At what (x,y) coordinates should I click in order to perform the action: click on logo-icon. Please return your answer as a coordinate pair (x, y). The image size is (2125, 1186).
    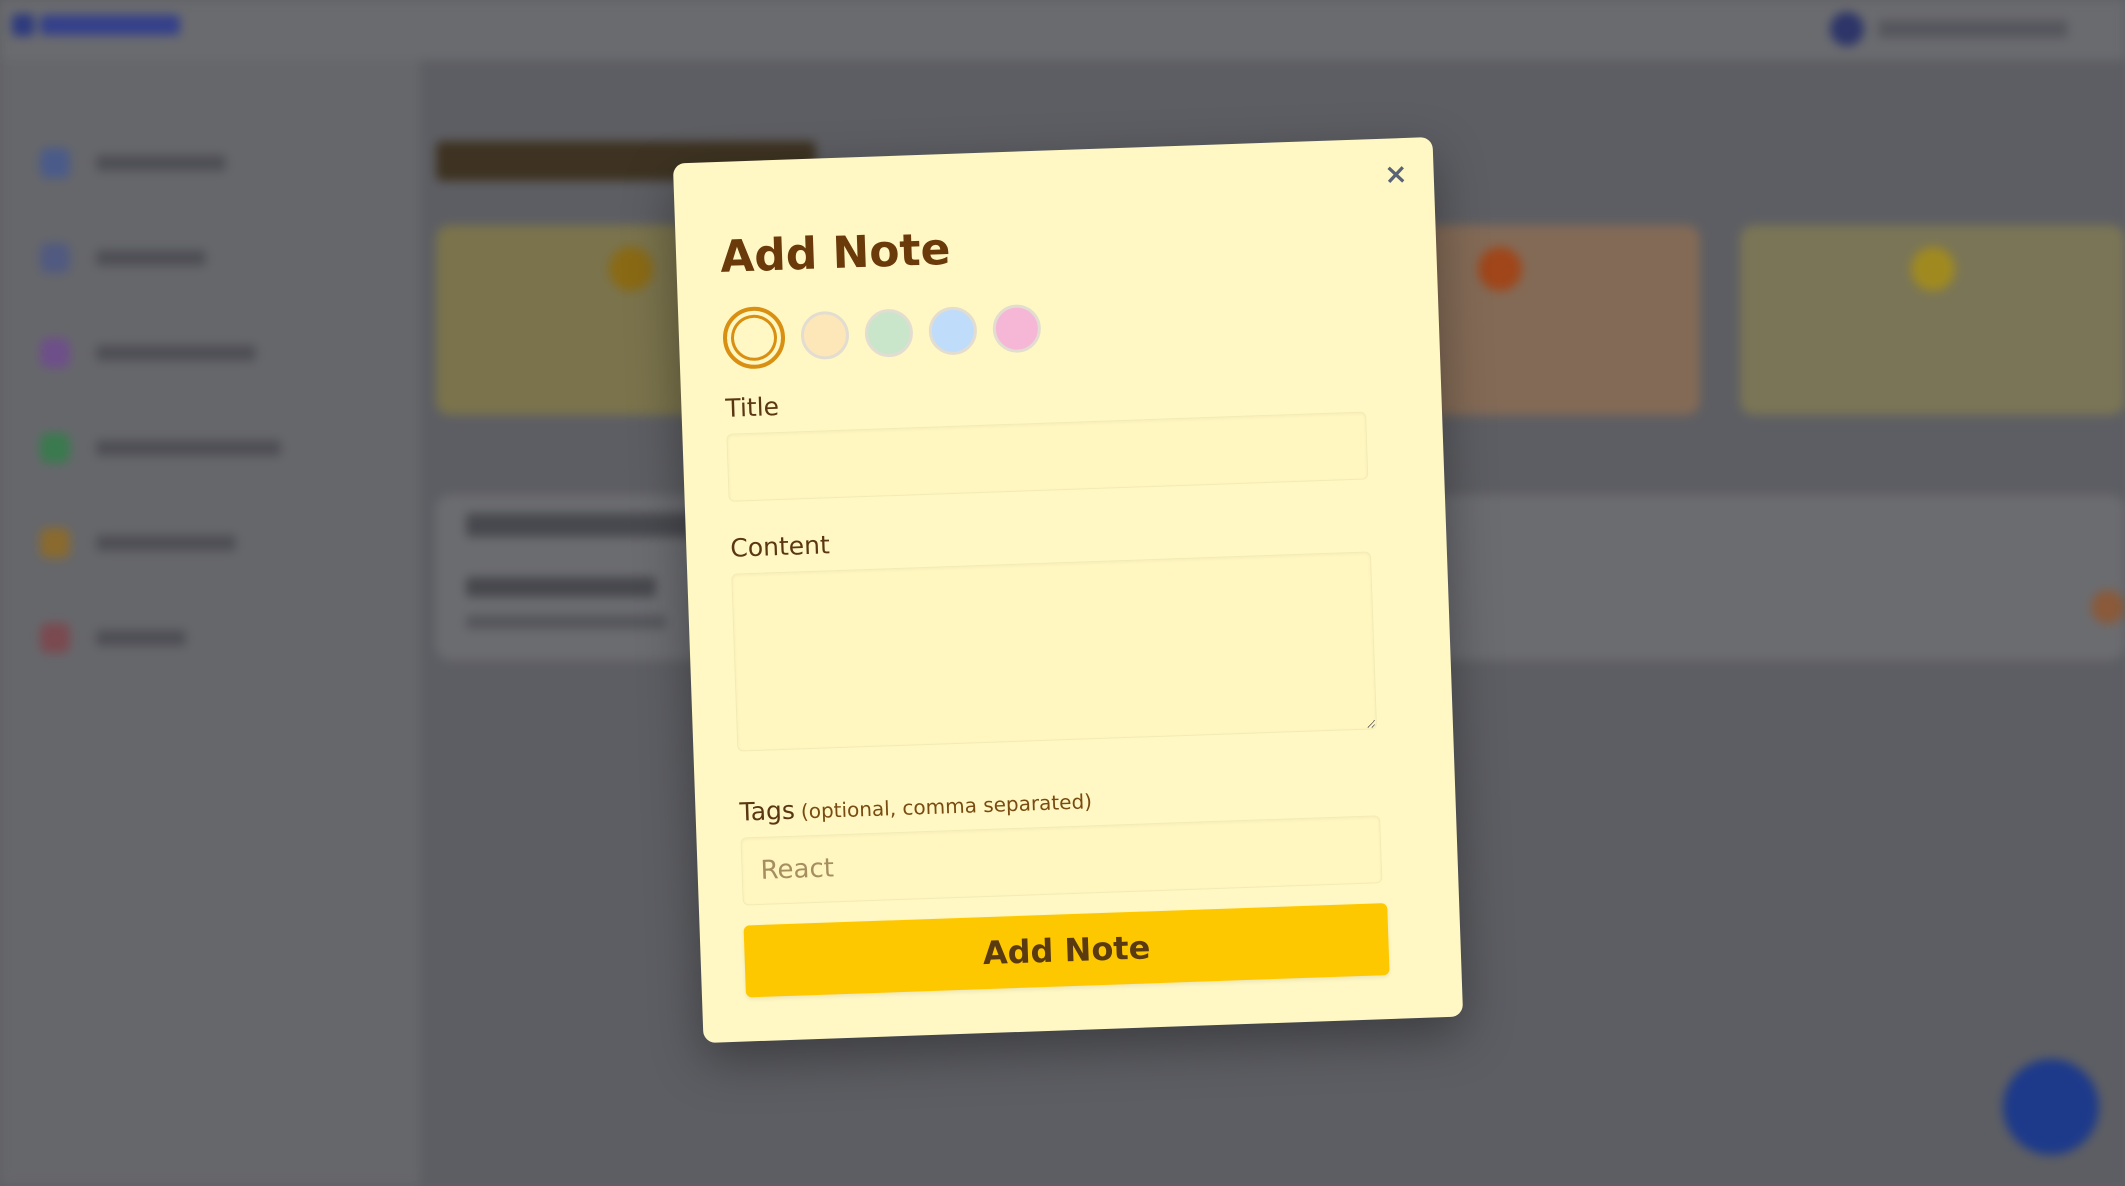
    Looking at the image, I should click on (23, 25).